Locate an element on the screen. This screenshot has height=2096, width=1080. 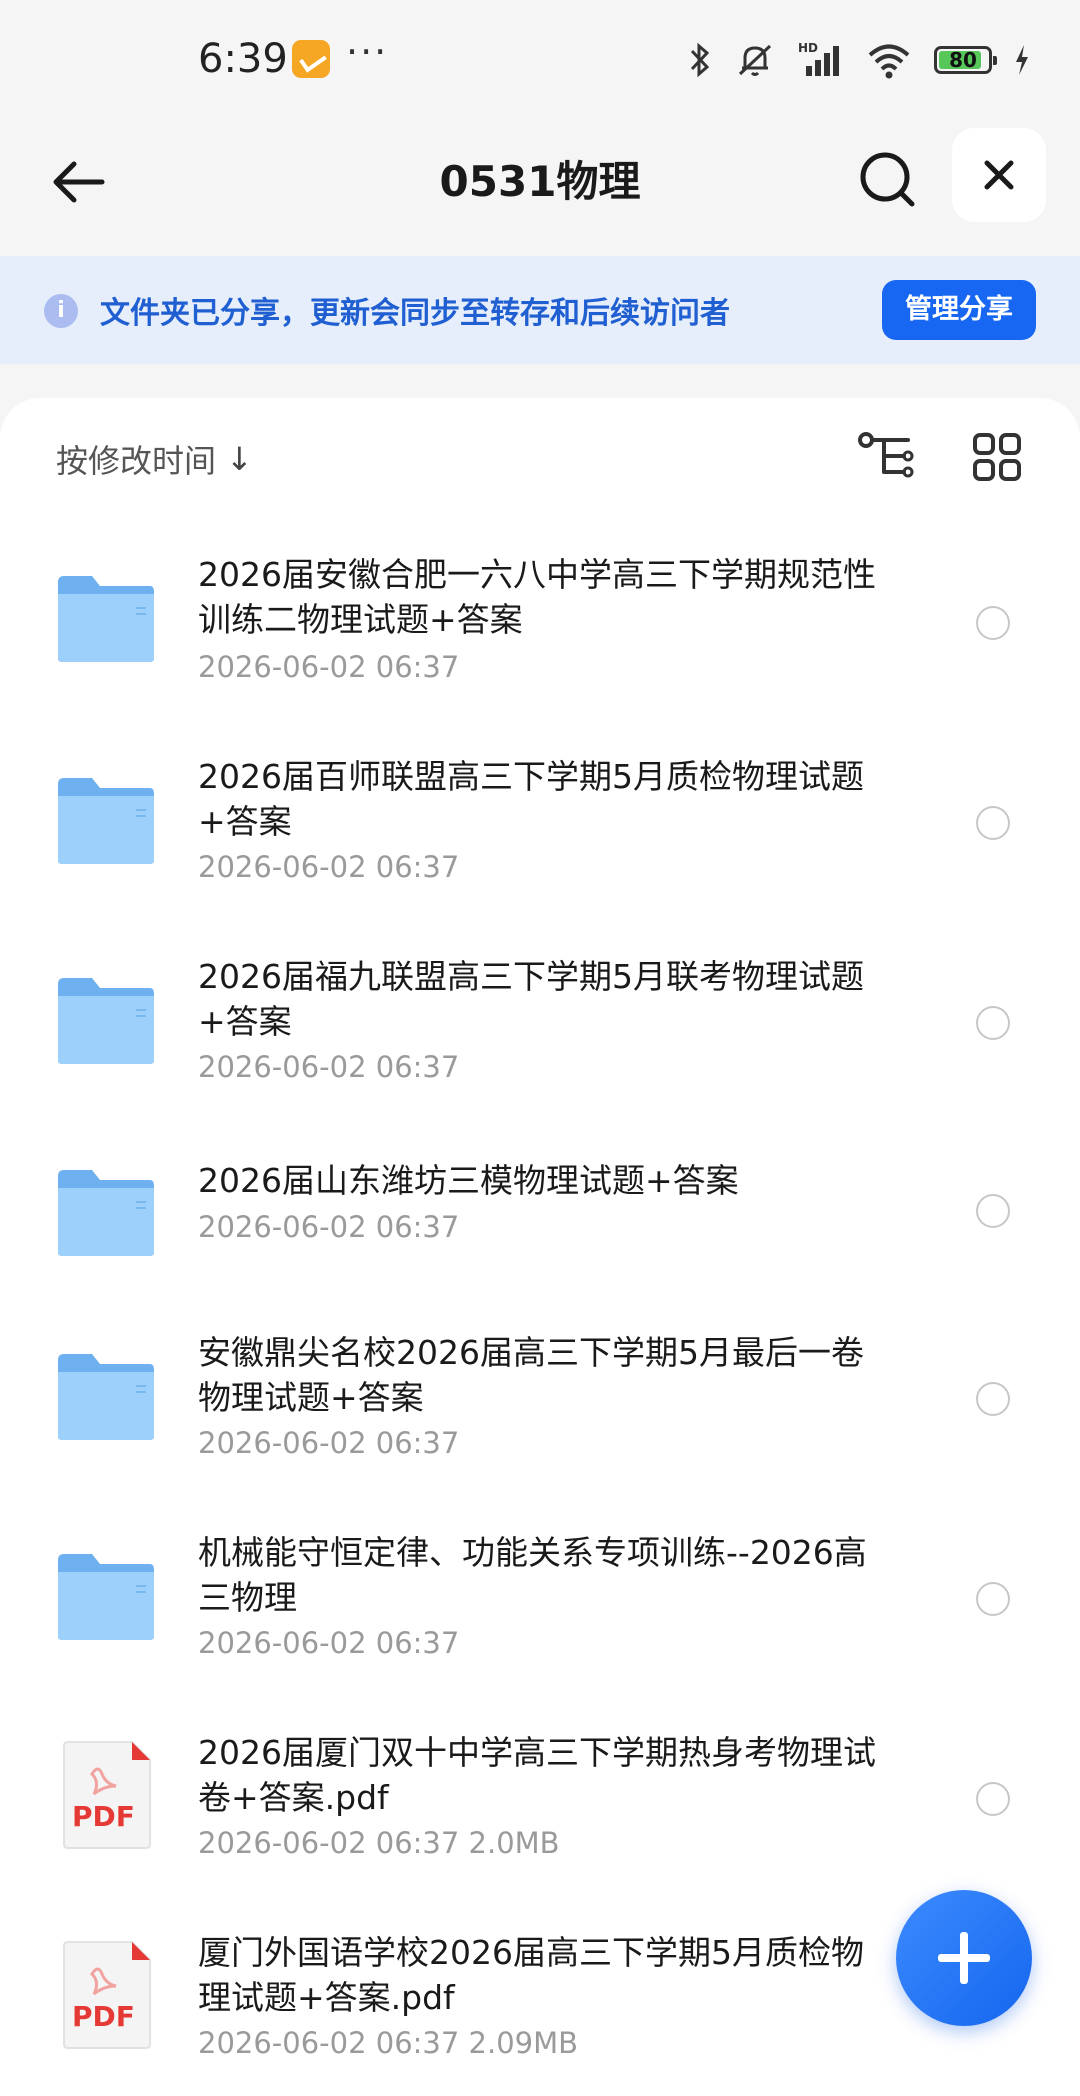
status-icons: HD 80 is located at coordinates (859, 60).